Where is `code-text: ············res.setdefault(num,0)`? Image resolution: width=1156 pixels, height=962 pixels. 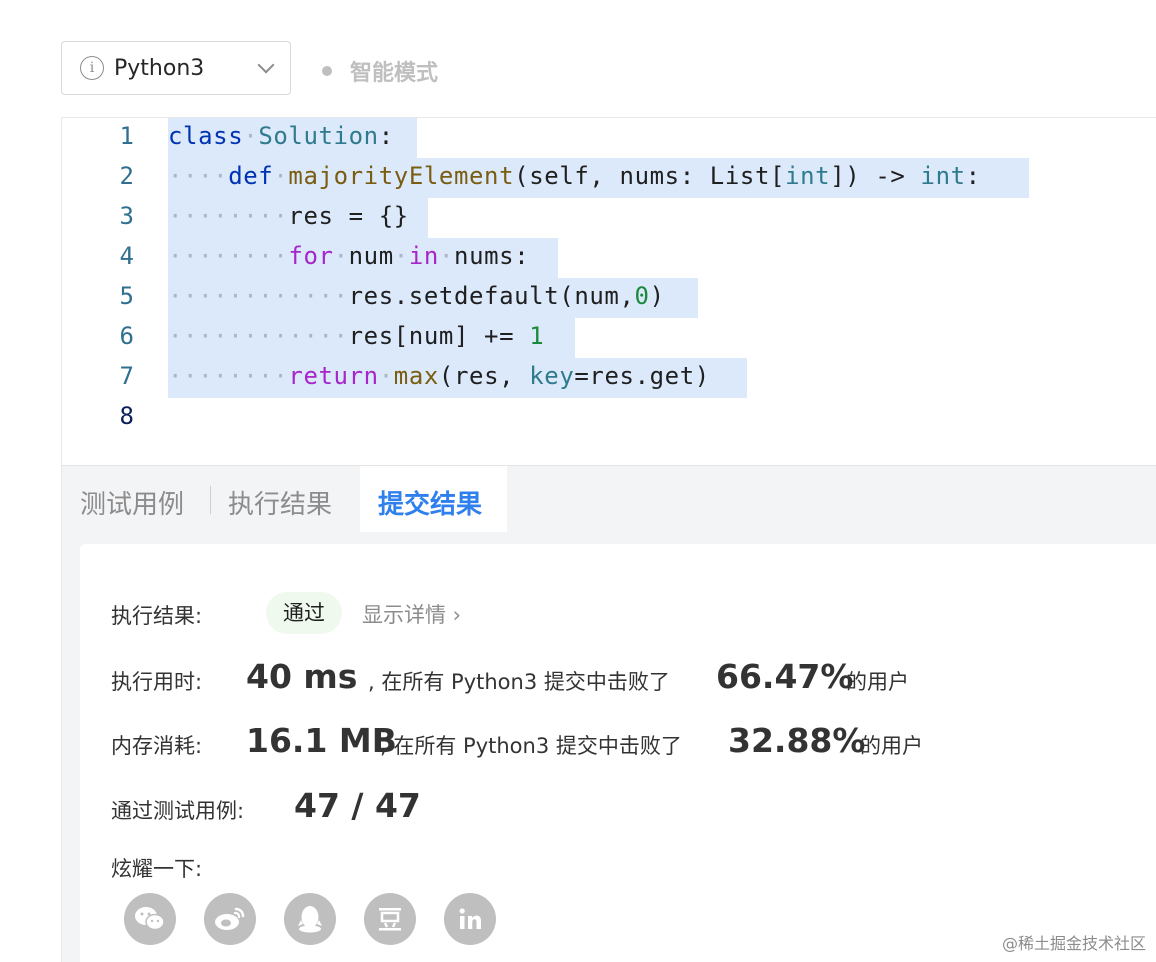
code-text: ············res.setdefault(num,0) is located at coordinates (416, 296).